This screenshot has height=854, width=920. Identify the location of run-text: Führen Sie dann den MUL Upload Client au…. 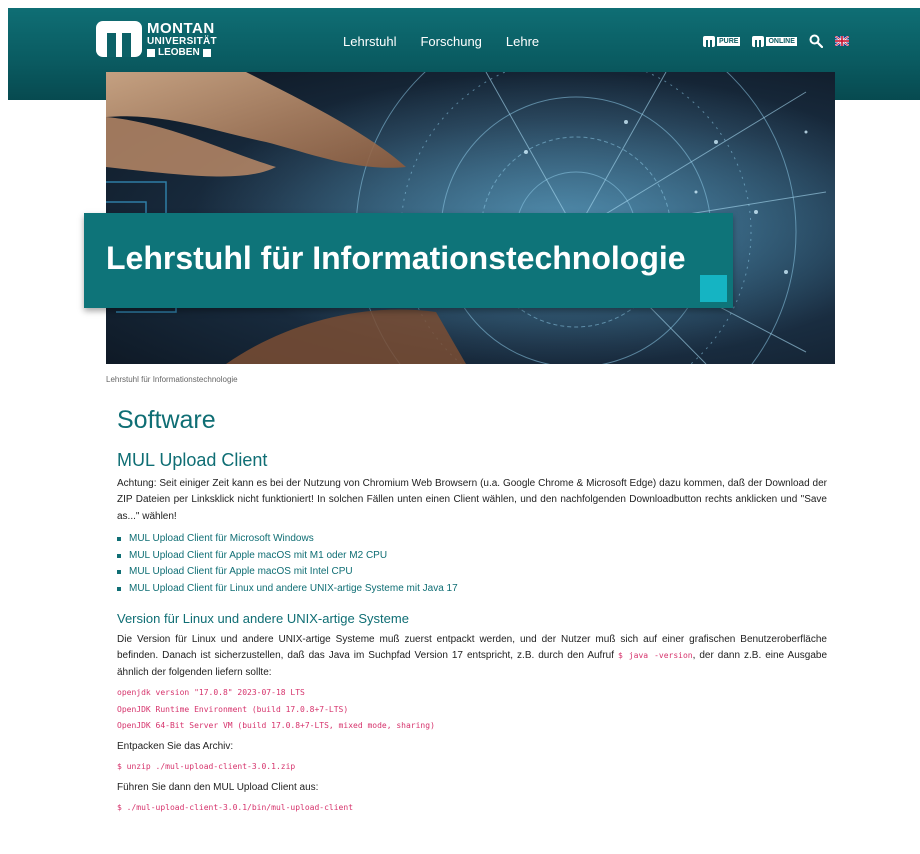
(218, 787).